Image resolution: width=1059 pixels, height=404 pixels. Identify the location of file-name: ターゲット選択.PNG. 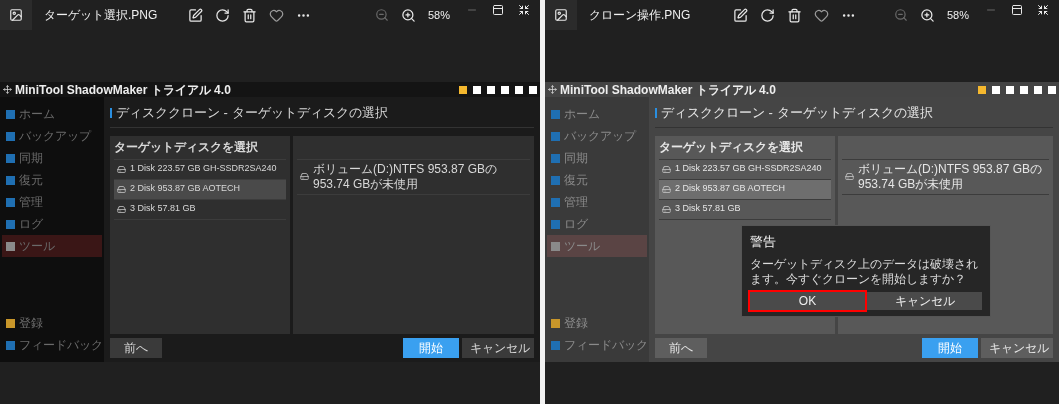
(101, 15).